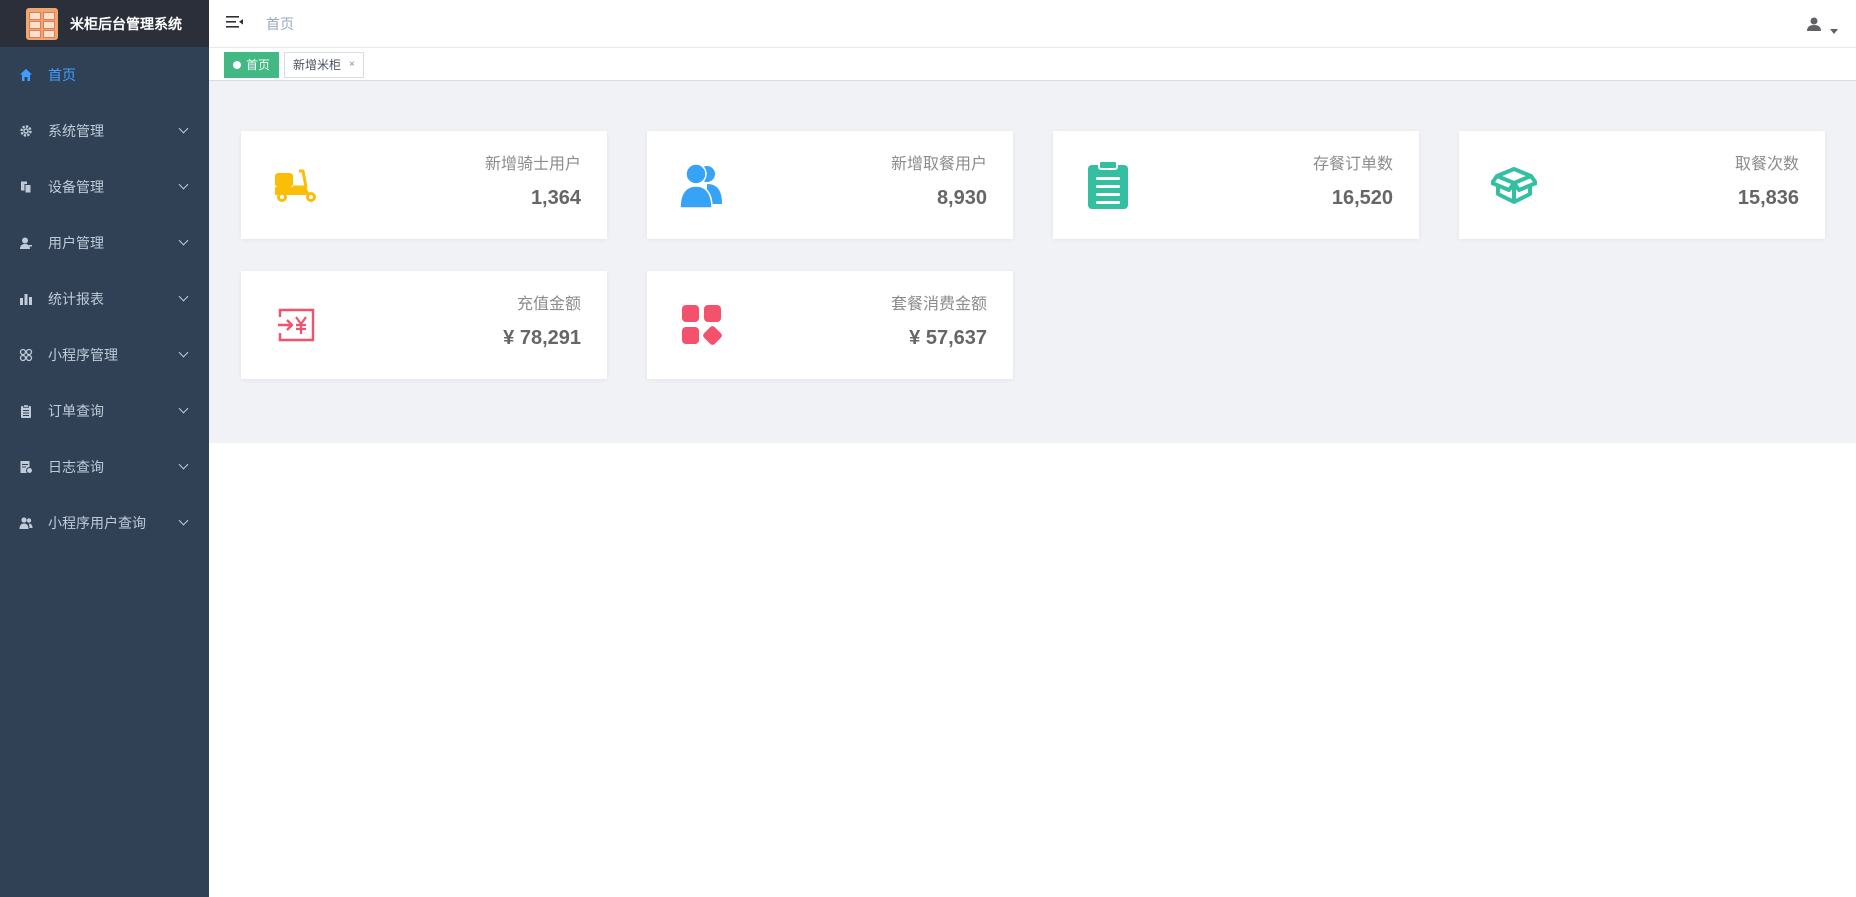 The width and height of the screenshot is (1856, 897). What do you see at coordinates (104, 75) in the screenshot?
I see `sidebar-item-home: 首页` at bounding box center [104, 75].